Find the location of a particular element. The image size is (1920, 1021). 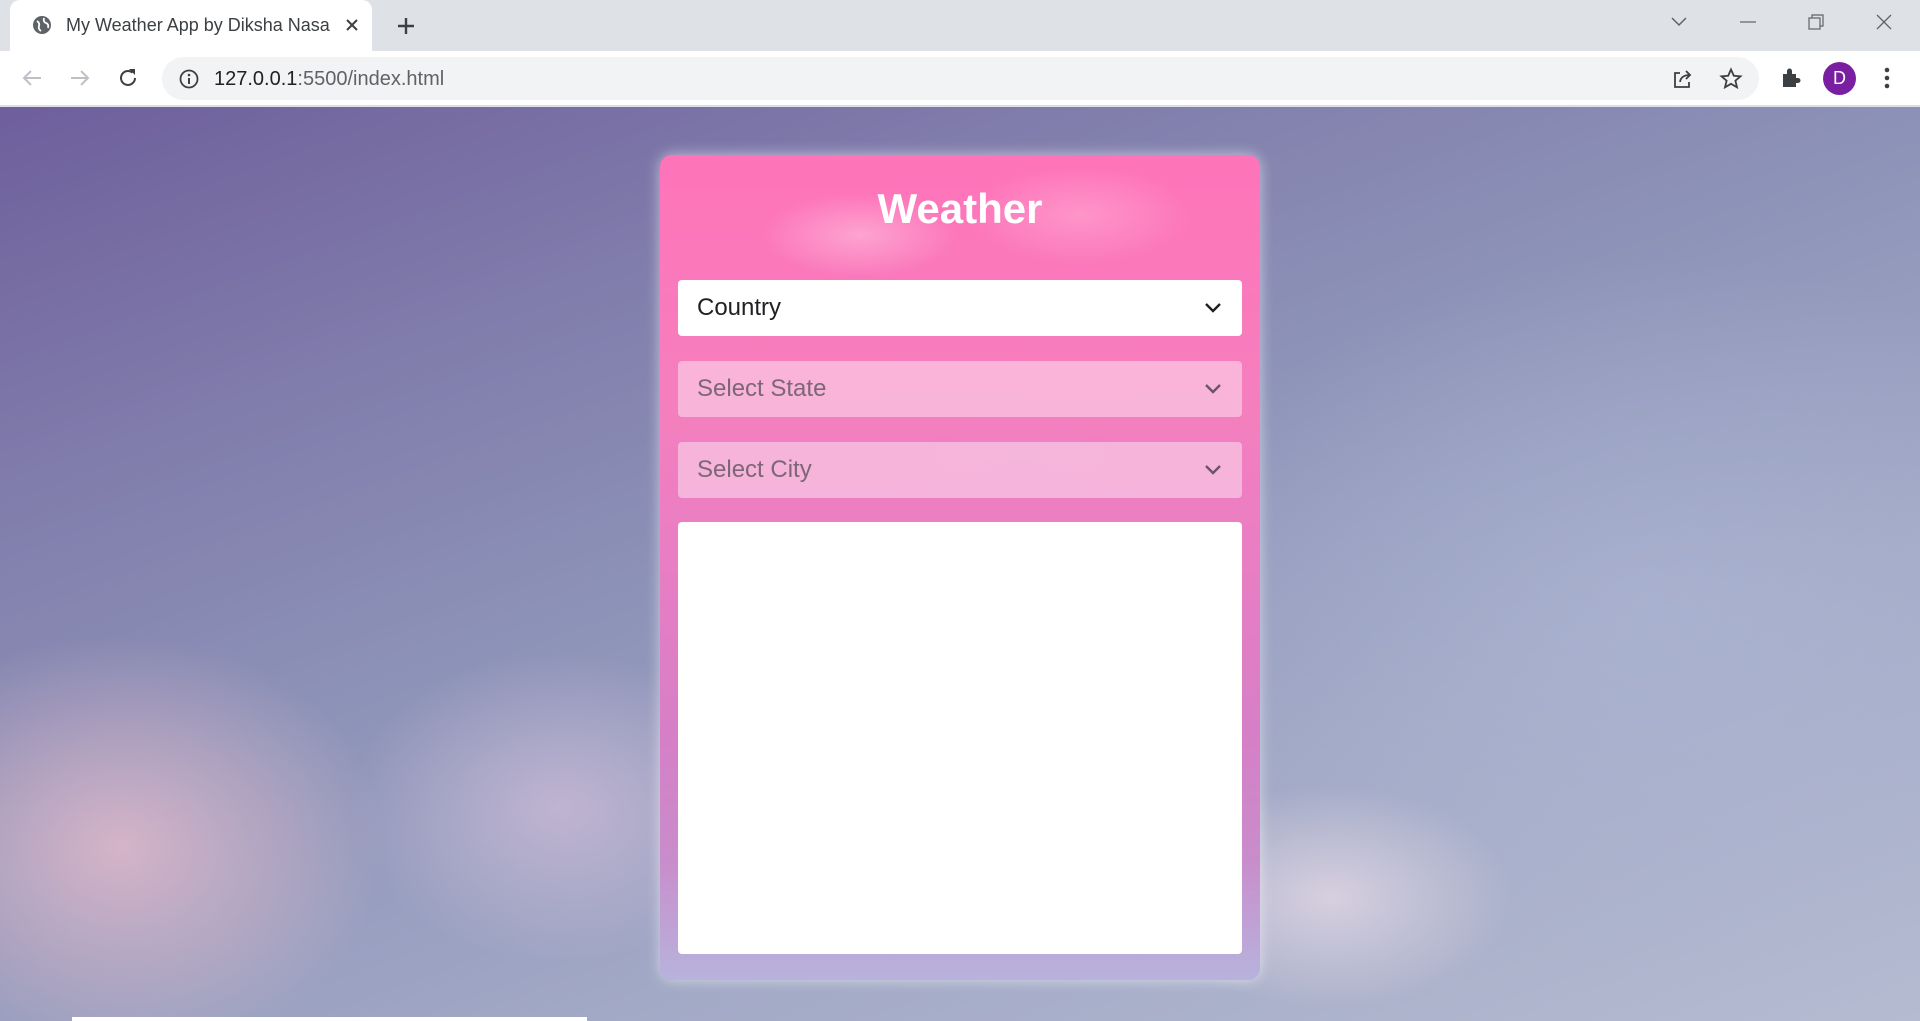

star-icon is located at coordinates (1731, 79).